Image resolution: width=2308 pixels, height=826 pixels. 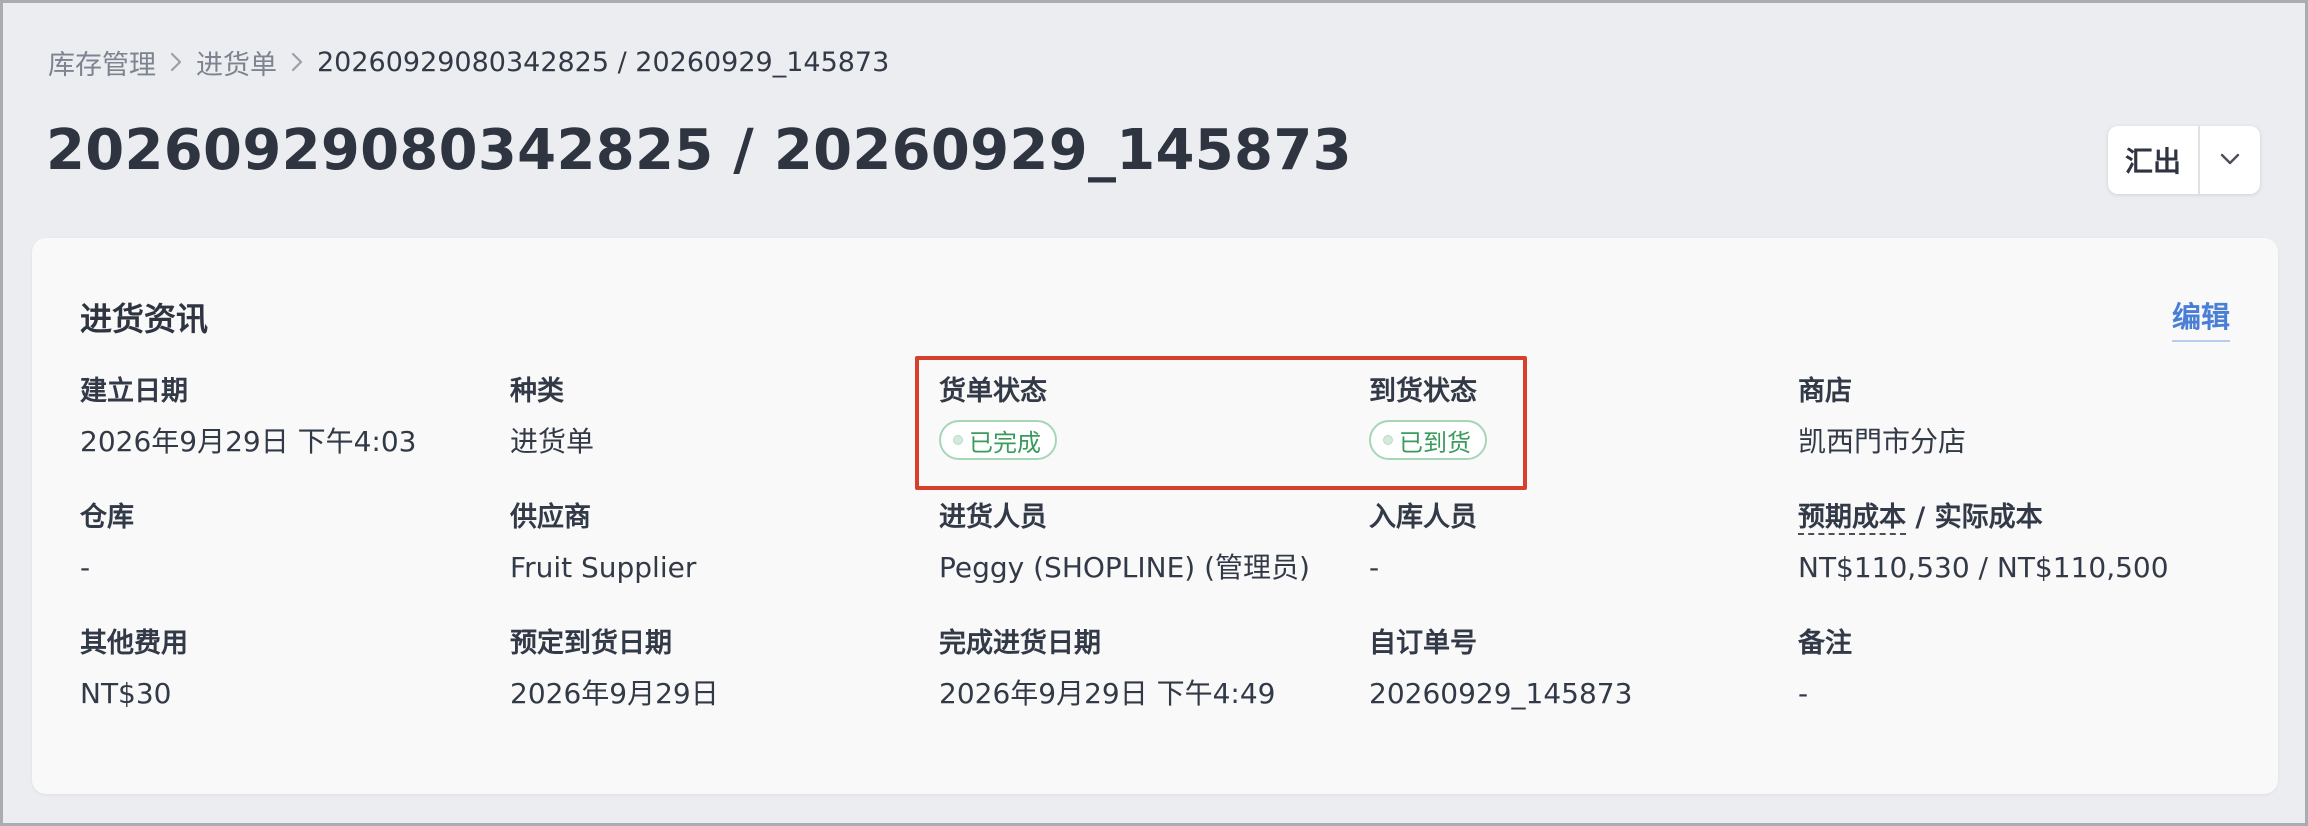 I want to click on field-value: 进货单, so click(x=552, y=441).